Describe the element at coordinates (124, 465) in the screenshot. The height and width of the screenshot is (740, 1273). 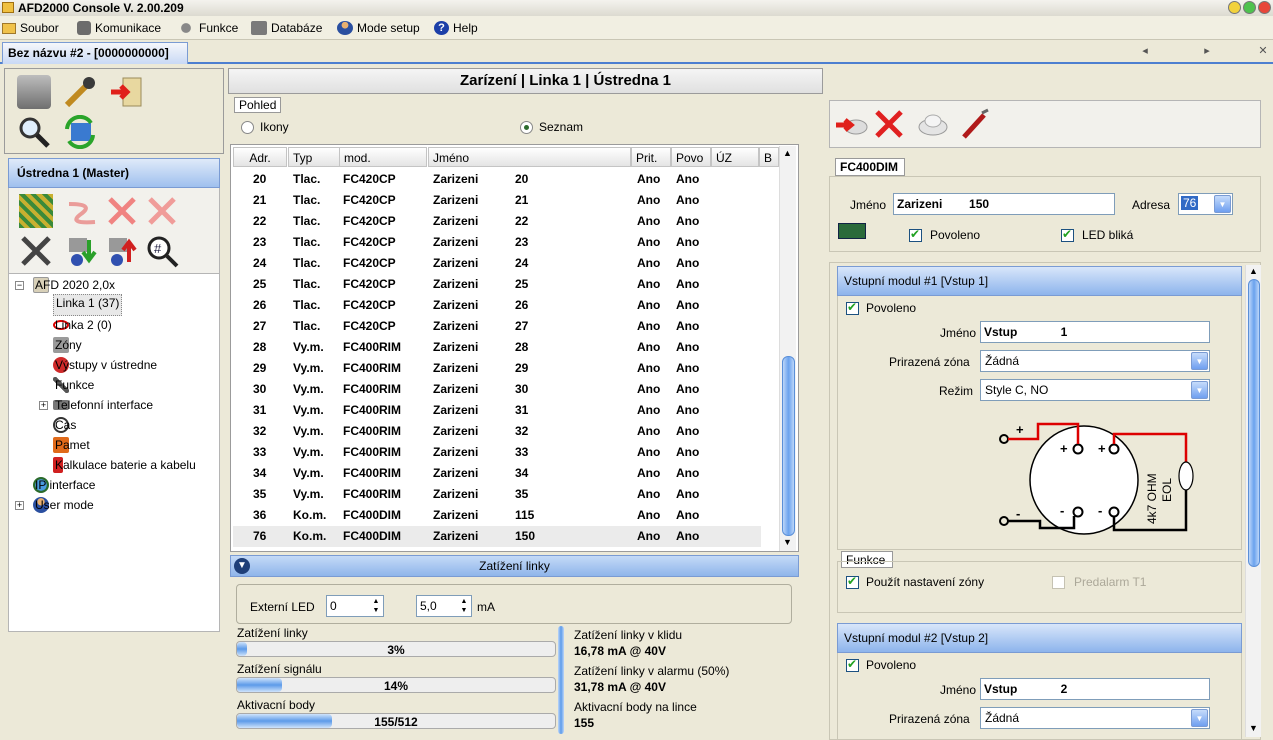
I see `tree-item-kalkulace: Kalkulace baterie a kabelu` at that location.